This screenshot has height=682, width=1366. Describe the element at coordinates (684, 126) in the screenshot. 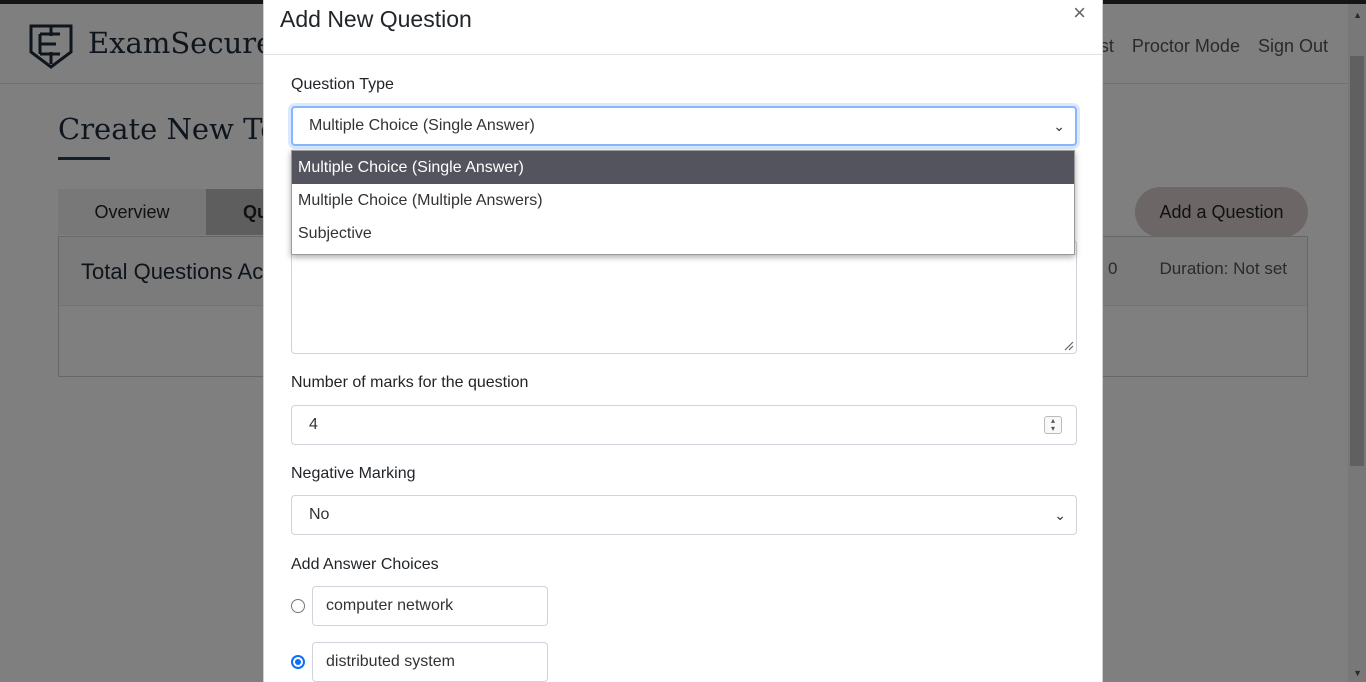

I see `question-type-select: Multiple Choice (Single Answer) ⌄` at that location.